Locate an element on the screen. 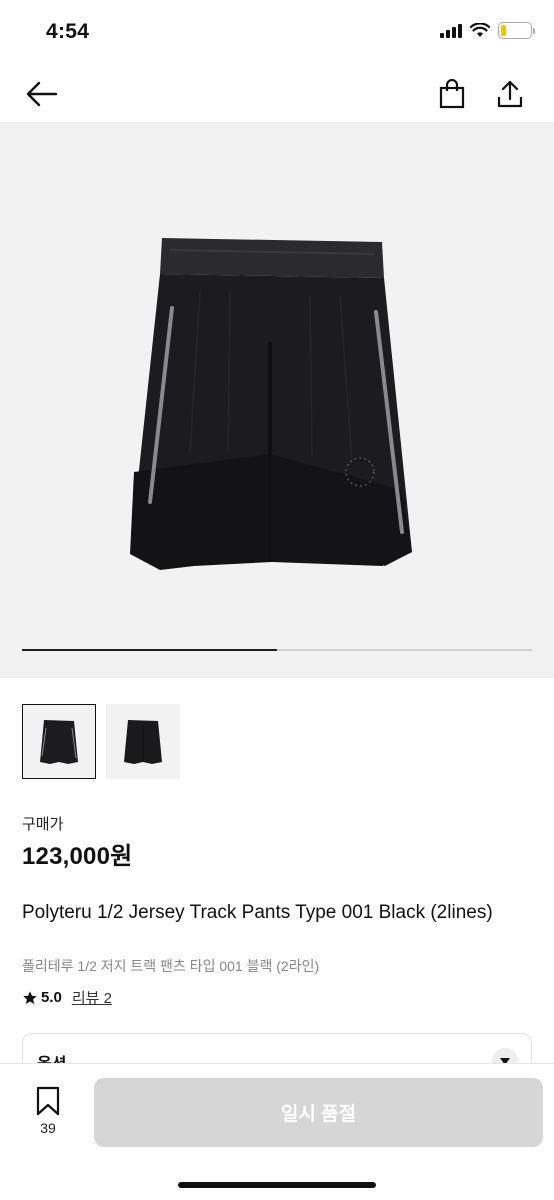  price-label: 구매가 is located at coordinates (43, 824).